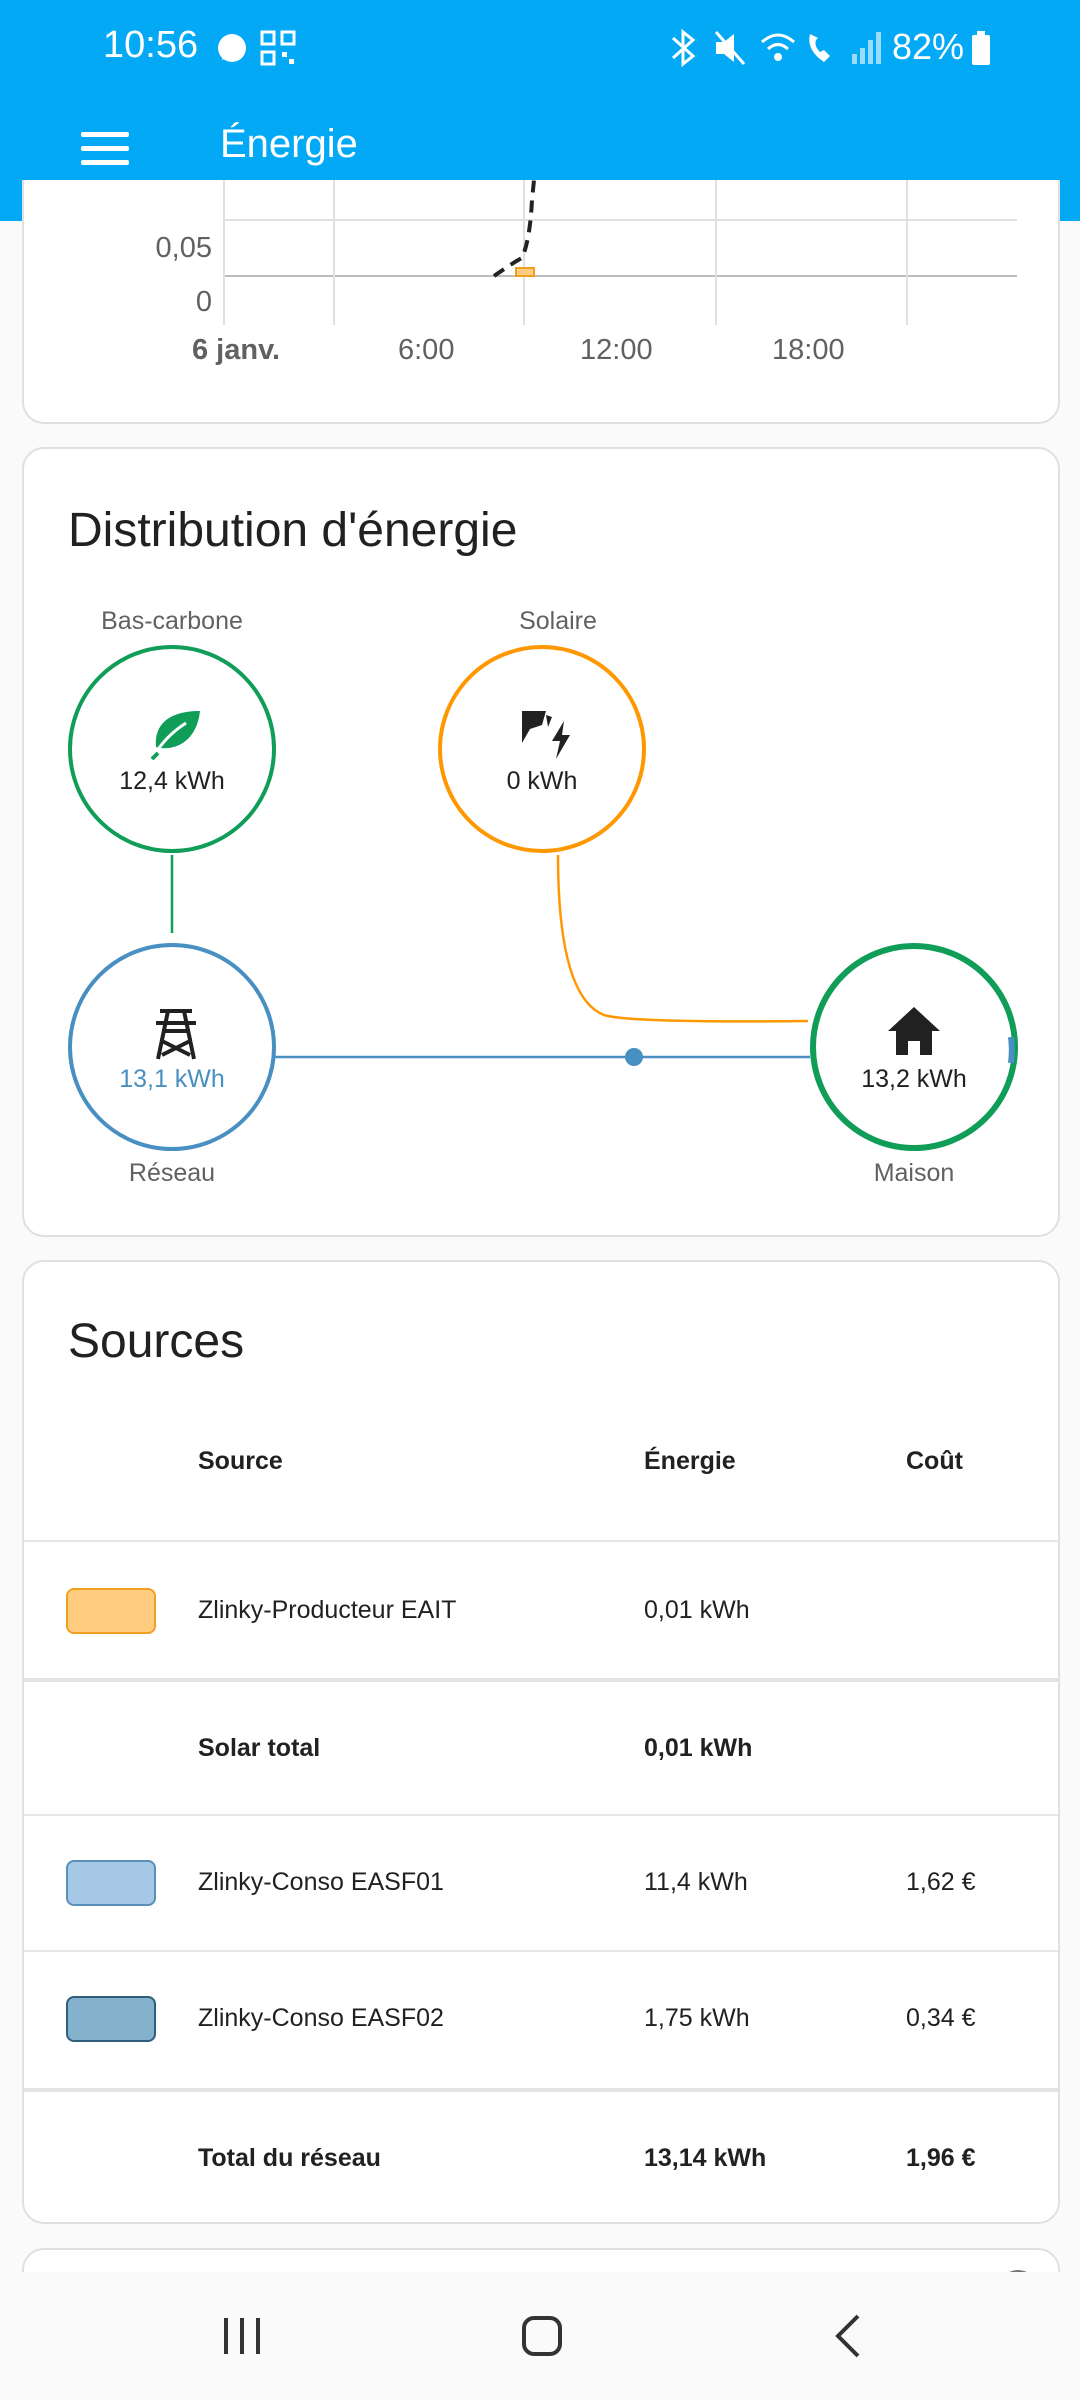 This screenshot has height=2400, width=1080. I want to click on table-row: Zlinky-Conso EASF01 11,4 kWh 1,62 €, so click(541, 1883).